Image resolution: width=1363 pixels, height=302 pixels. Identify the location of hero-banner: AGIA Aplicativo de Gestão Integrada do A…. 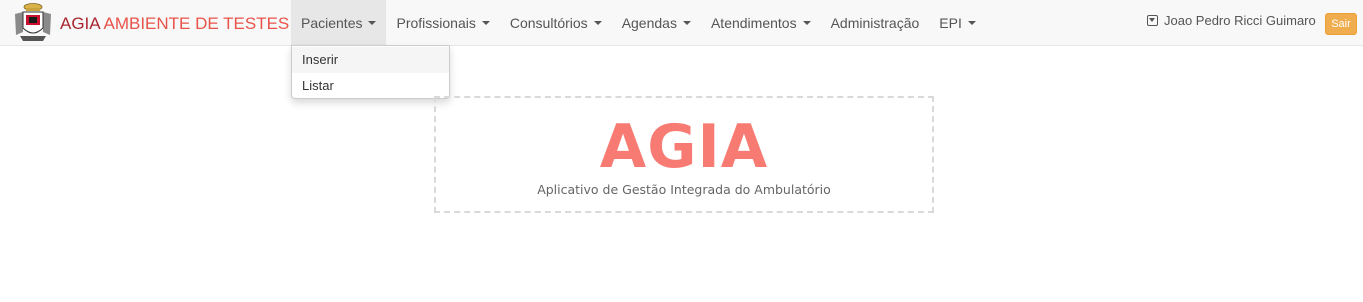
(684, 154).